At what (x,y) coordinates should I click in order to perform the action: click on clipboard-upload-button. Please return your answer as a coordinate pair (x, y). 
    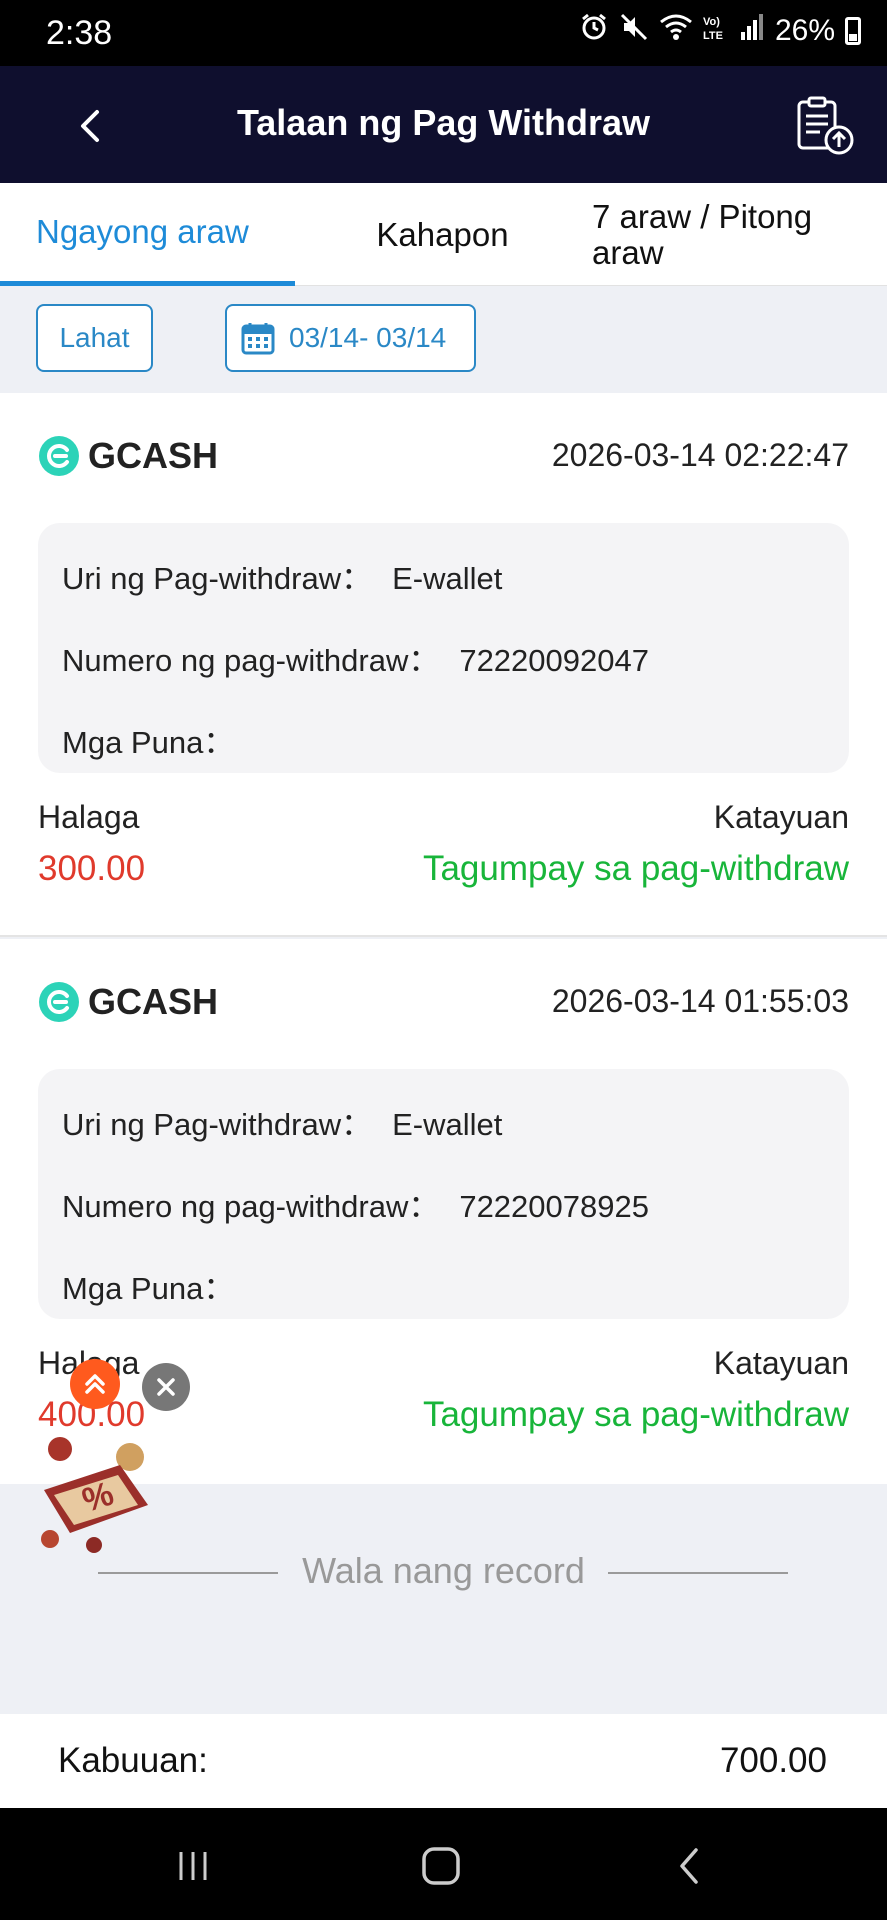
    Looking at the image, I should click on (825, 126).